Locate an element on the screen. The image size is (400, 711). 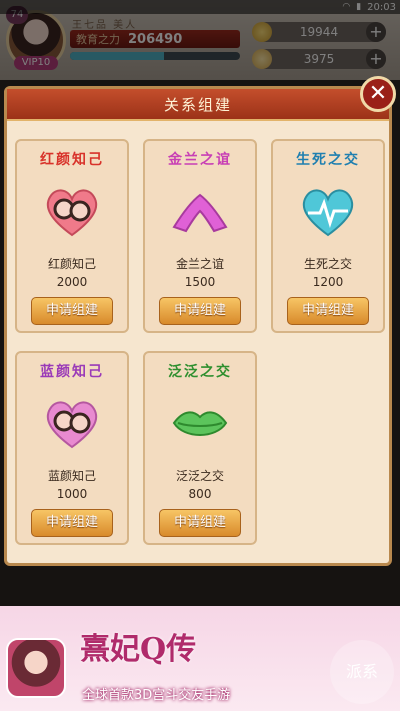
relationship-card: 生死之交 生死之交 1200 申请组建 is located at coordinates (328, 236).